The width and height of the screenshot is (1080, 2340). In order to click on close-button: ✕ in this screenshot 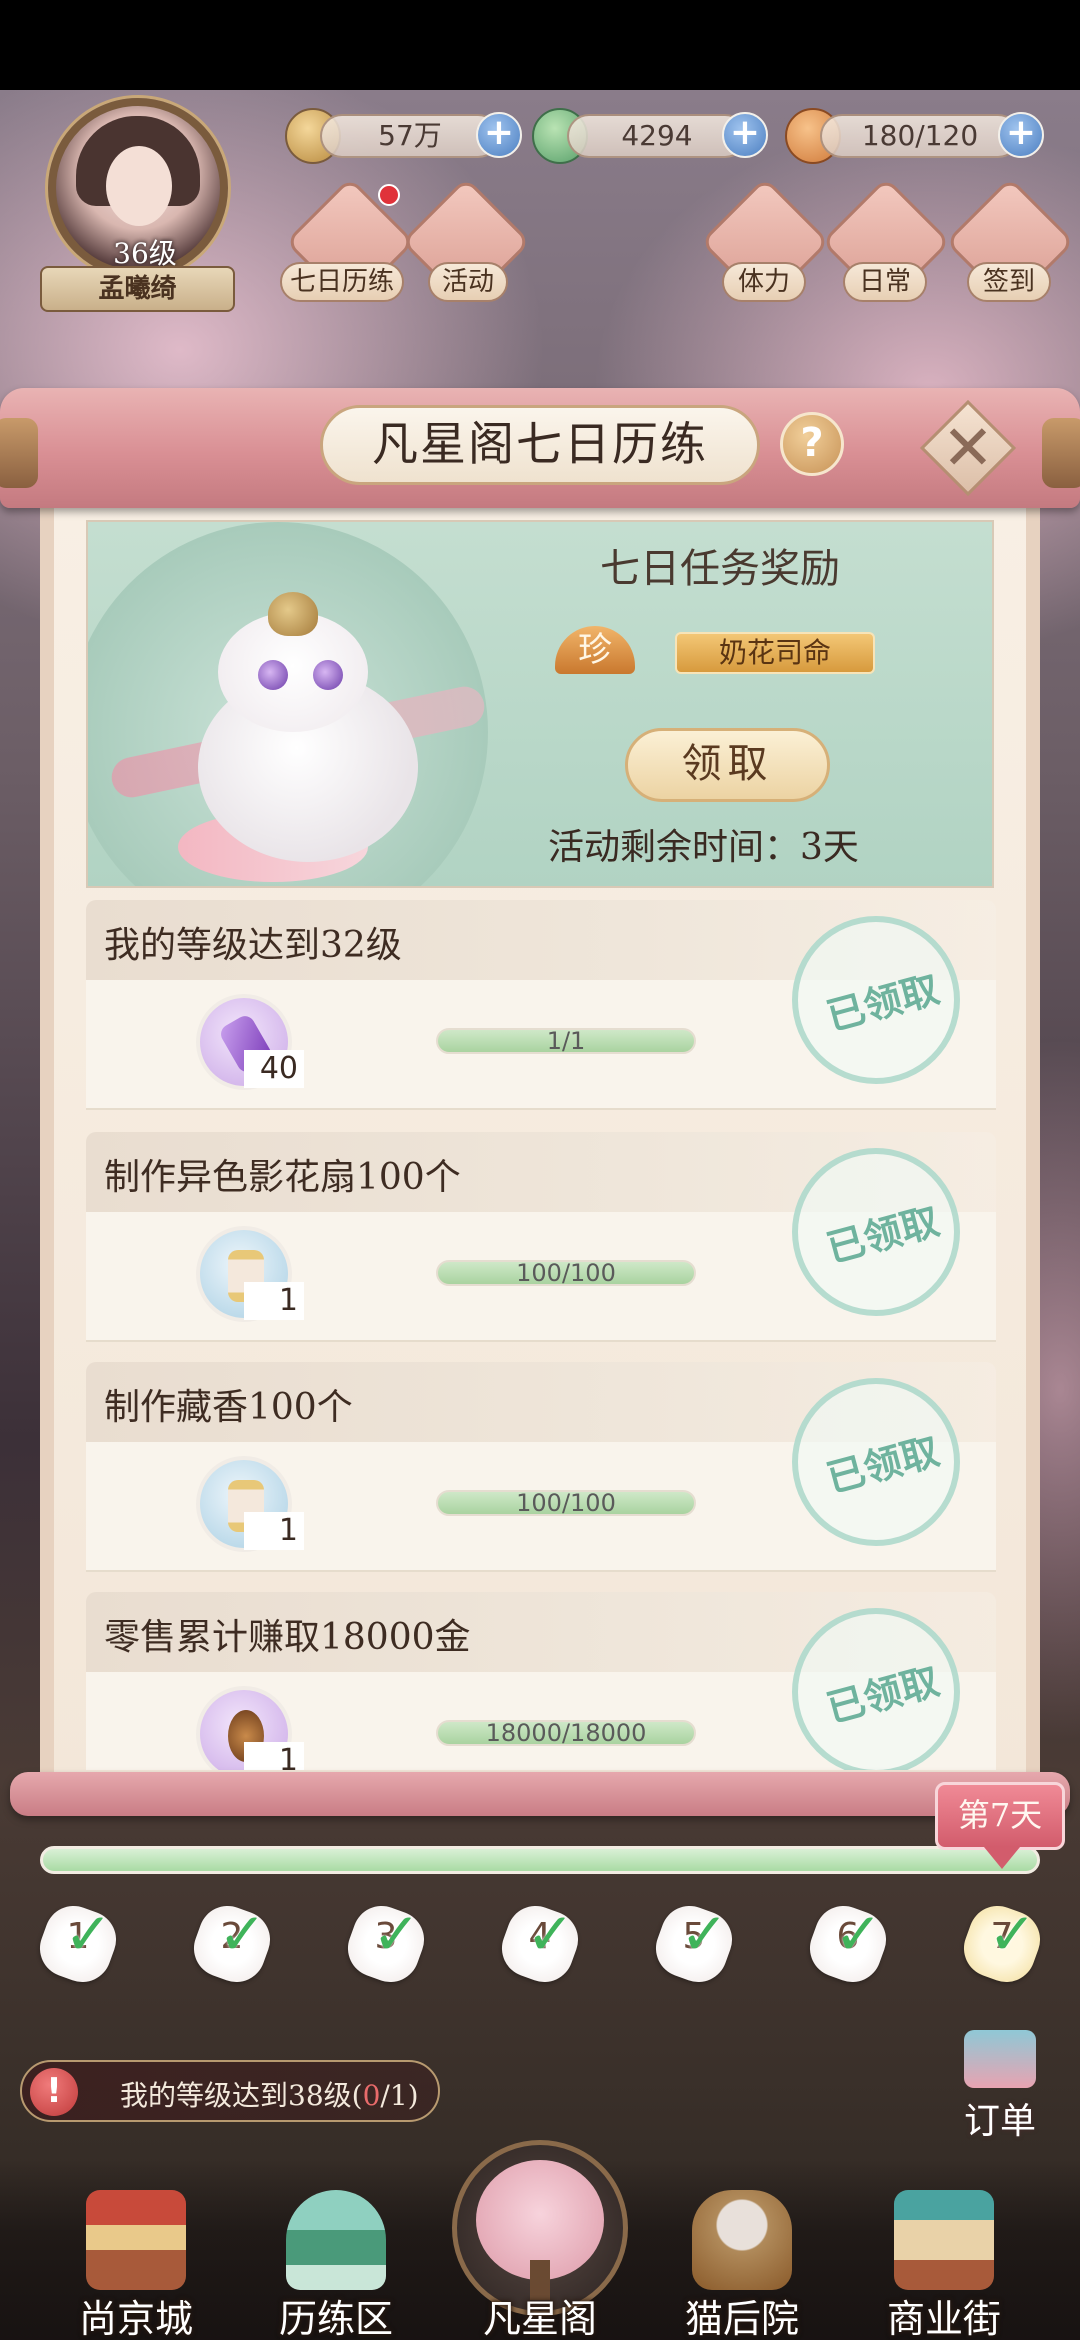, I will do `click(968, 448)`.